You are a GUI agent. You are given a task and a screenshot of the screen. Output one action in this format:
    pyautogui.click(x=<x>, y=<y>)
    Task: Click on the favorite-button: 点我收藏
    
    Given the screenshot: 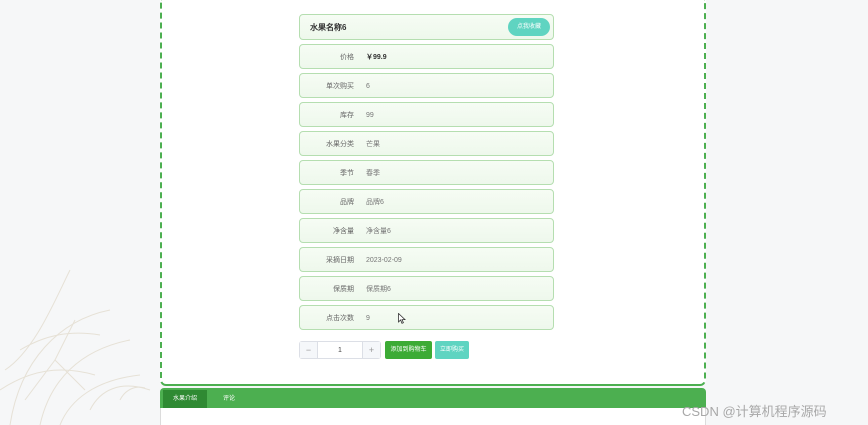 What is the action you would take?
    pyautogui.click(x=529, y=27)
    